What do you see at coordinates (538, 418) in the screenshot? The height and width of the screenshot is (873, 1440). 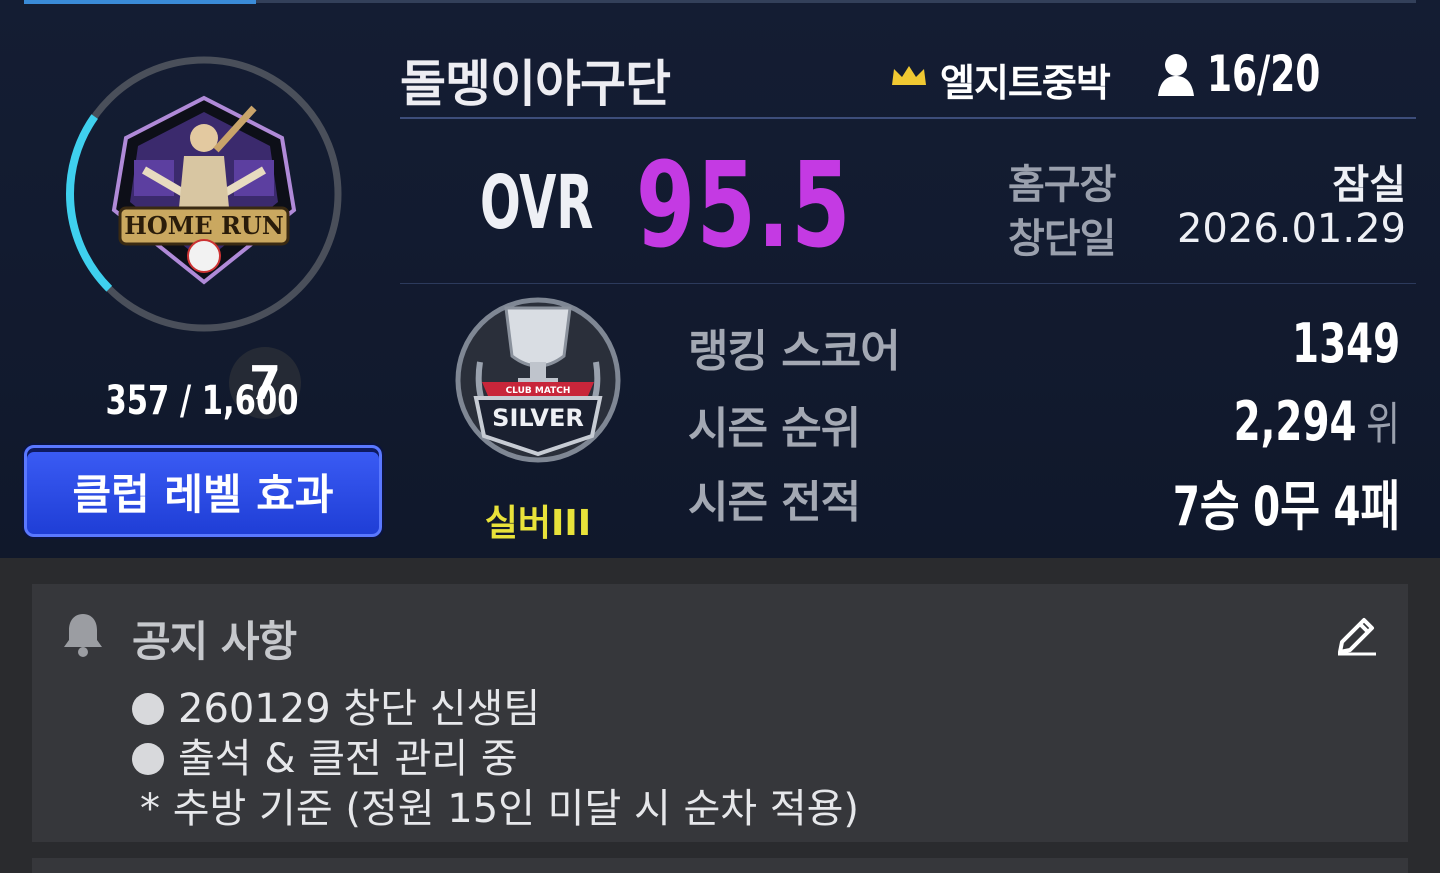 I see `tier-badge-text: SILVER` at bounding box center [538, 418].